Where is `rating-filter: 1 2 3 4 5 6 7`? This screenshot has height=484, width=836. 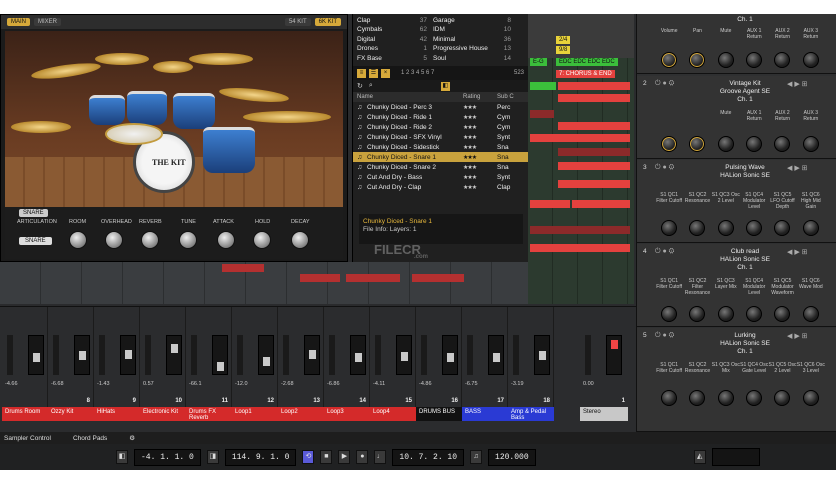
rating-filter: 1 2 3 4 5 6 7 is located at coordinates (417, 73).